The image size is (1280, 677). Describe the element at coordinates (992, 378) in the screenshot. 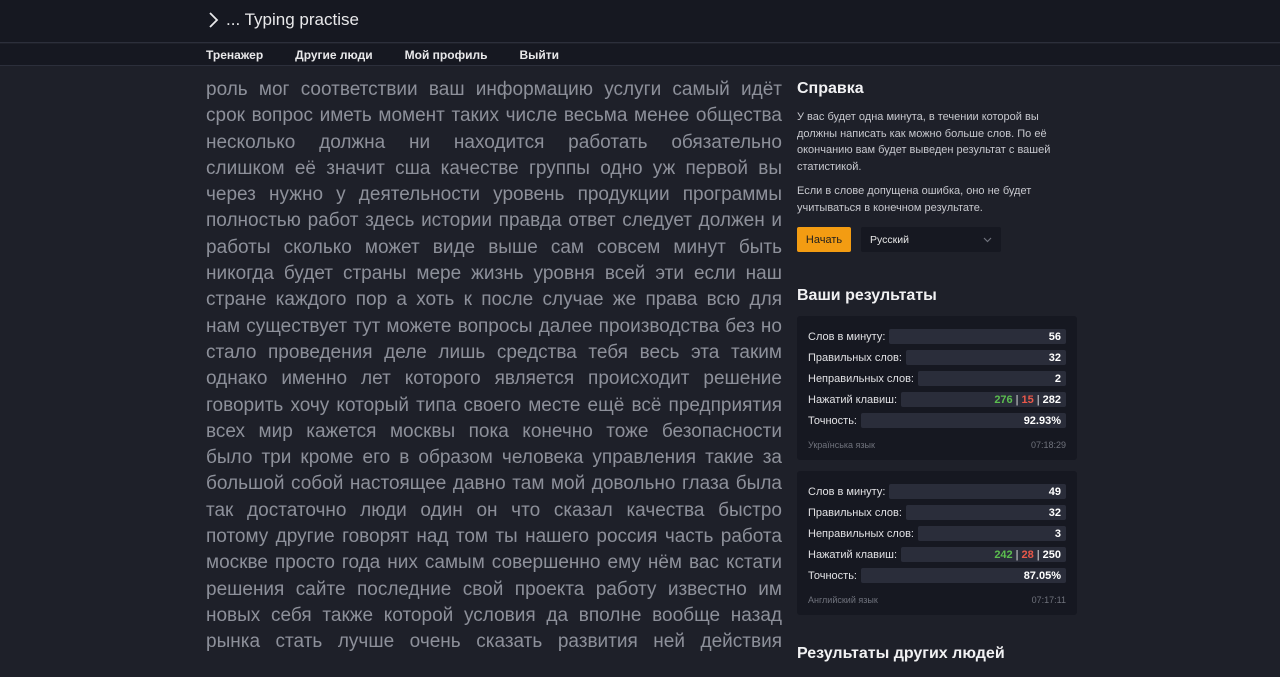

I see `stat-value-wrong: 2` at that location.